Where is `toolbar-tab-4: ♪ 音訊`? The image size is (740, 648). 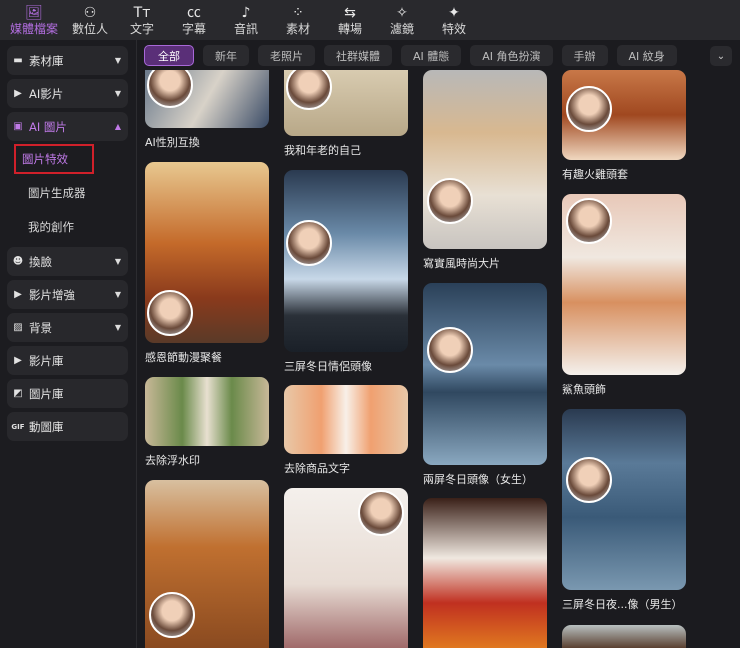
toolbar-tab-4: ♪ 音訊 is located at coordinates (246, 20).